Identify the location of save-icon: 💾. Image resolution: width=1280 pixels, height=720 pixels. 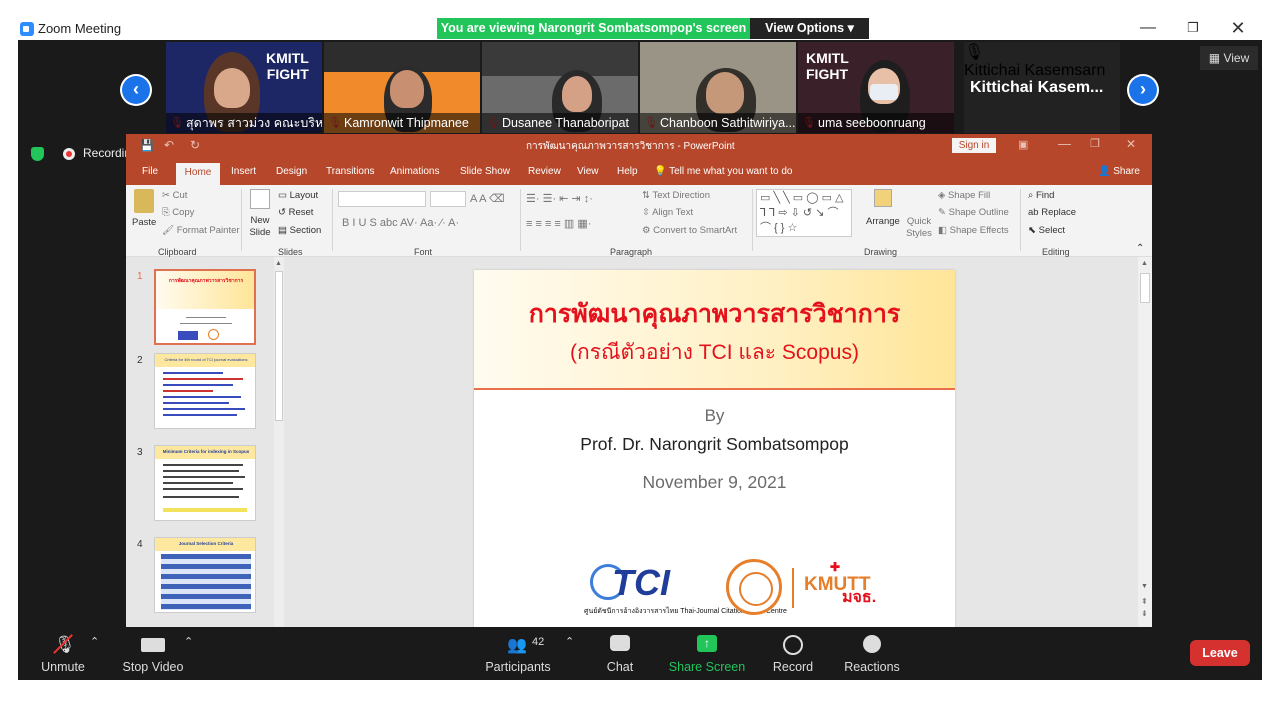
(147, 145).